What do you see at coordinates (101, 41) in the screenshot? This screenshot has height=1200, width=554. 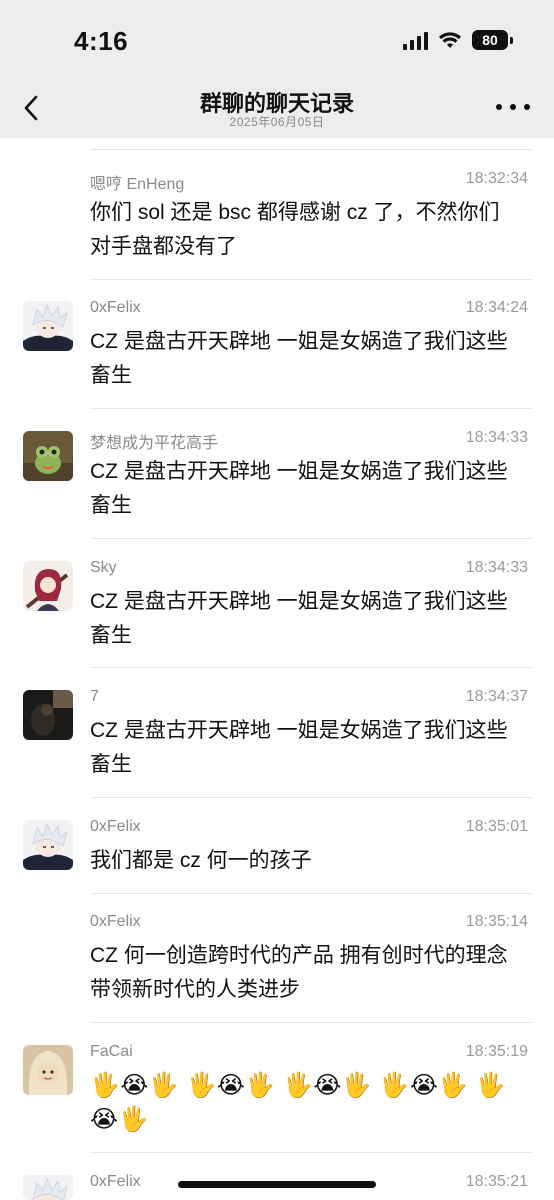 I see `status-time: 4:16` at bounding box center [101, 41].